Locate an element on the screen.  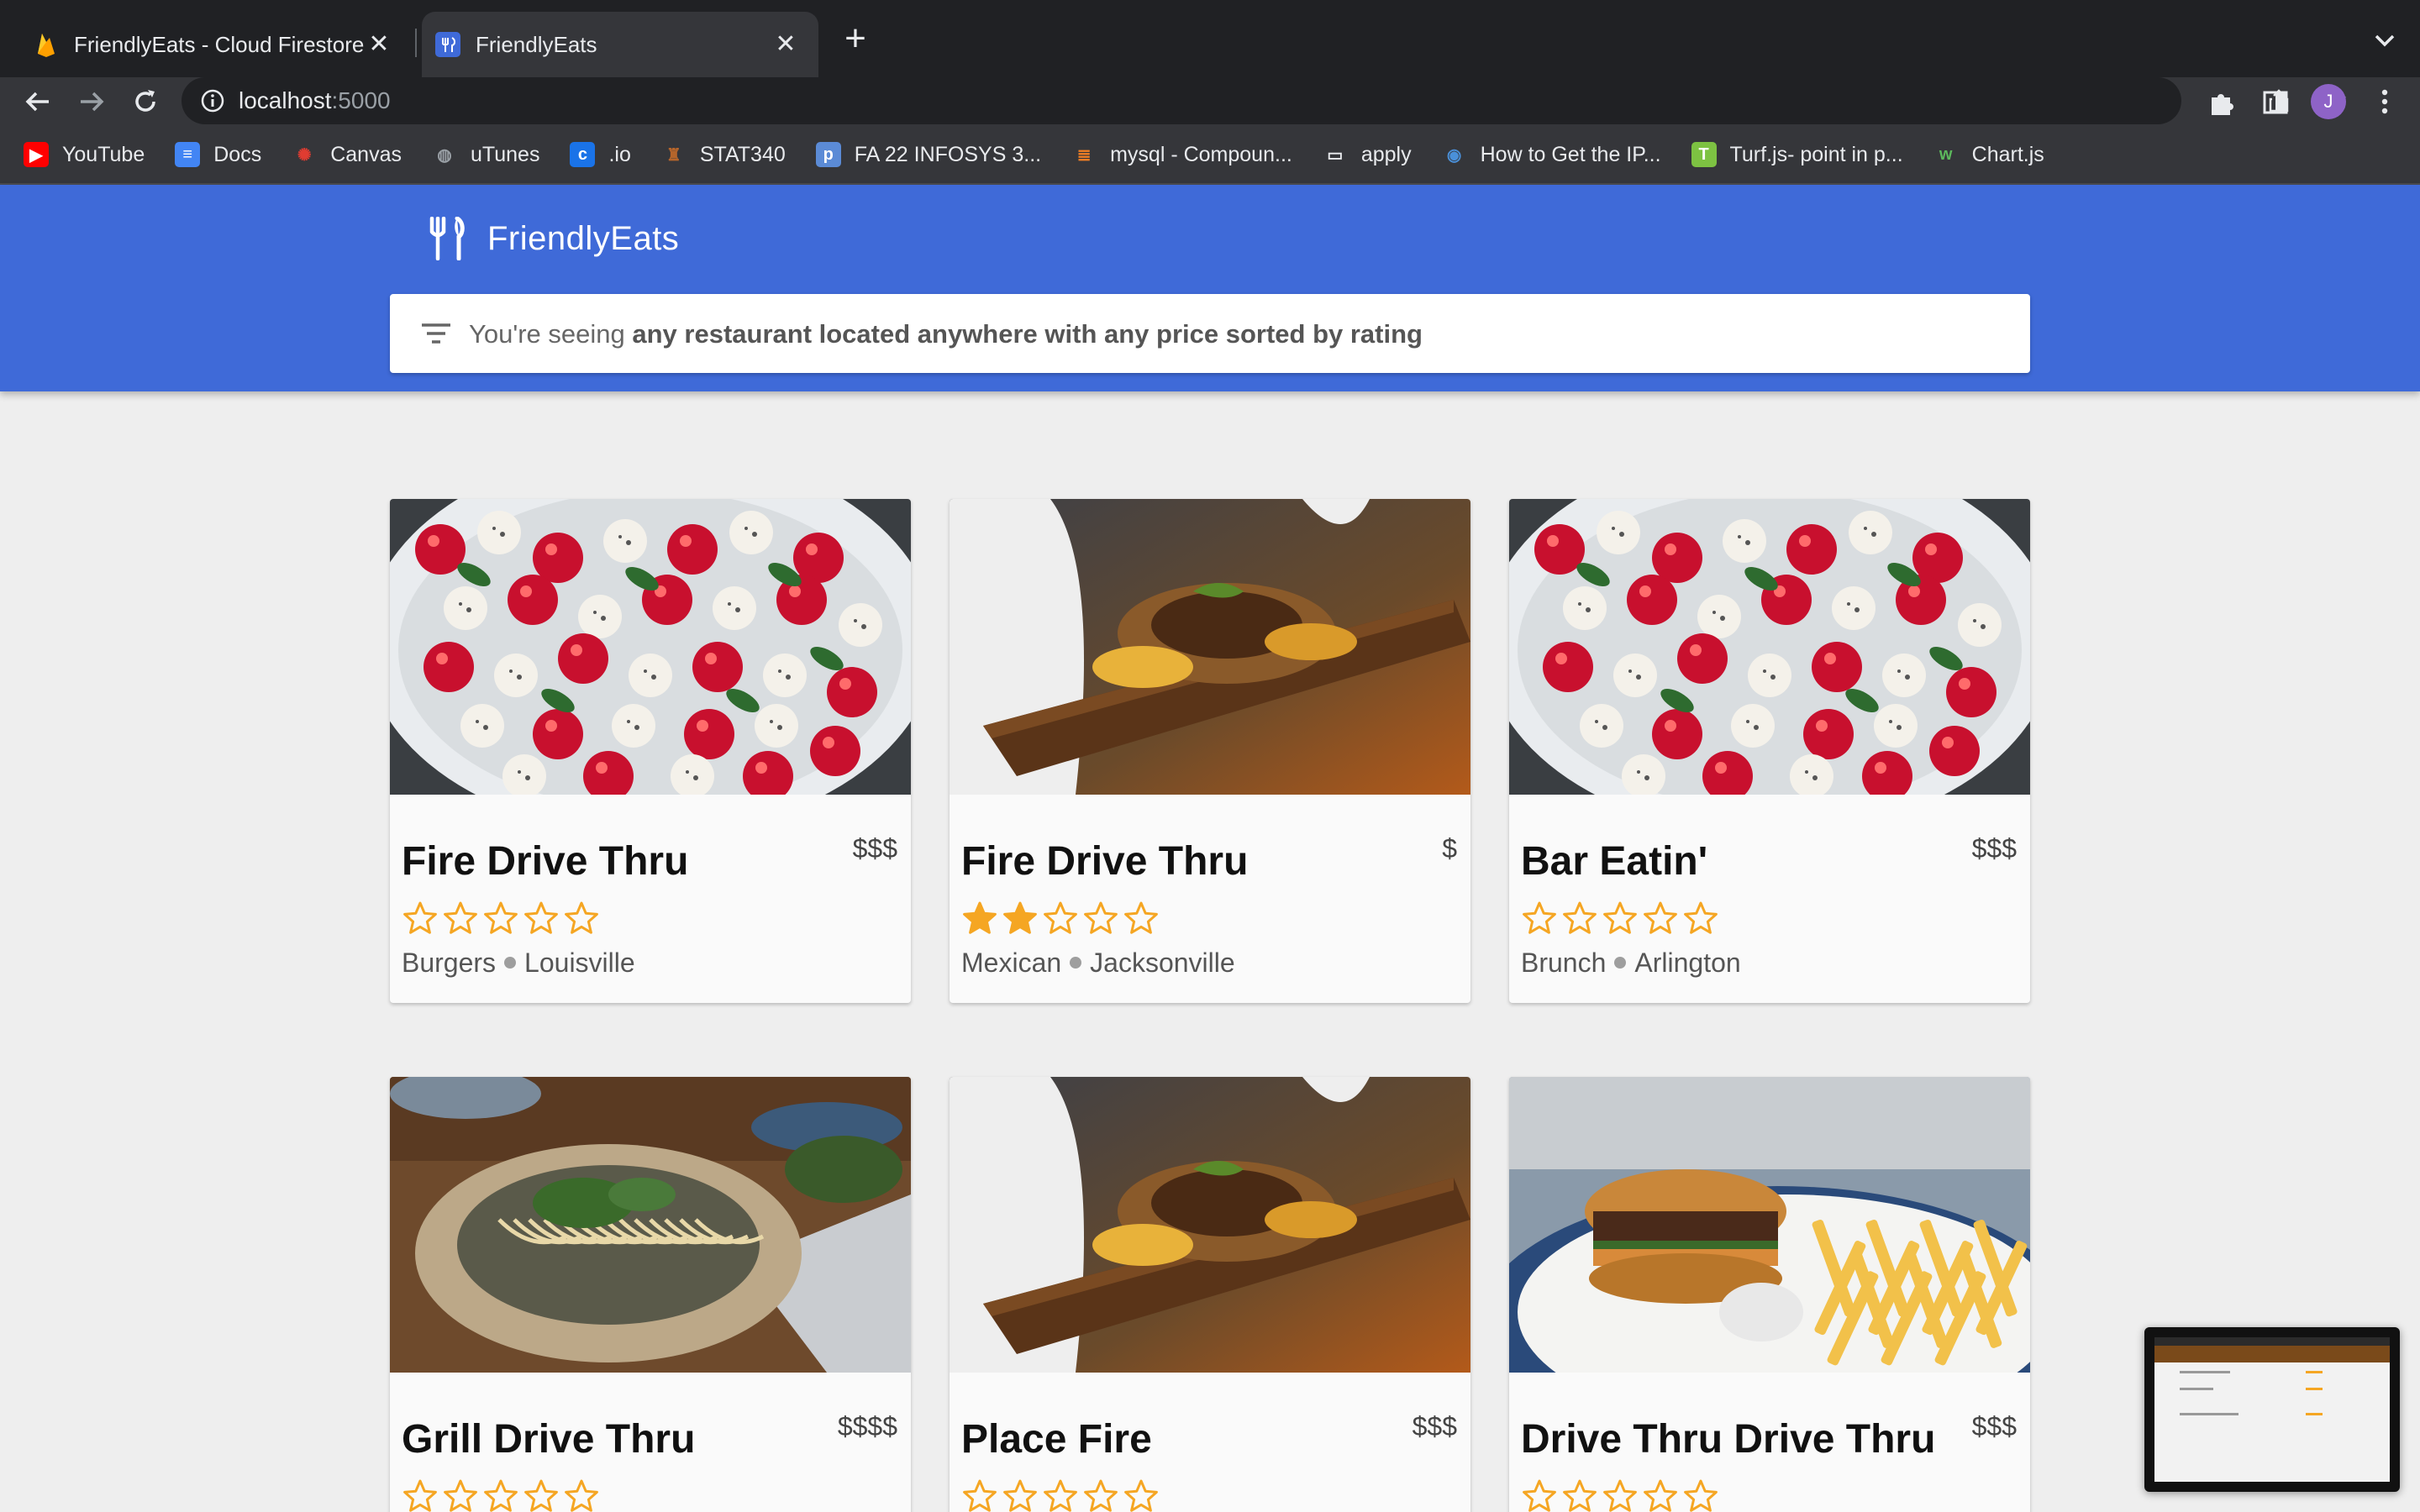
bookmark-label: Docs is located at coordinates (238, 154).